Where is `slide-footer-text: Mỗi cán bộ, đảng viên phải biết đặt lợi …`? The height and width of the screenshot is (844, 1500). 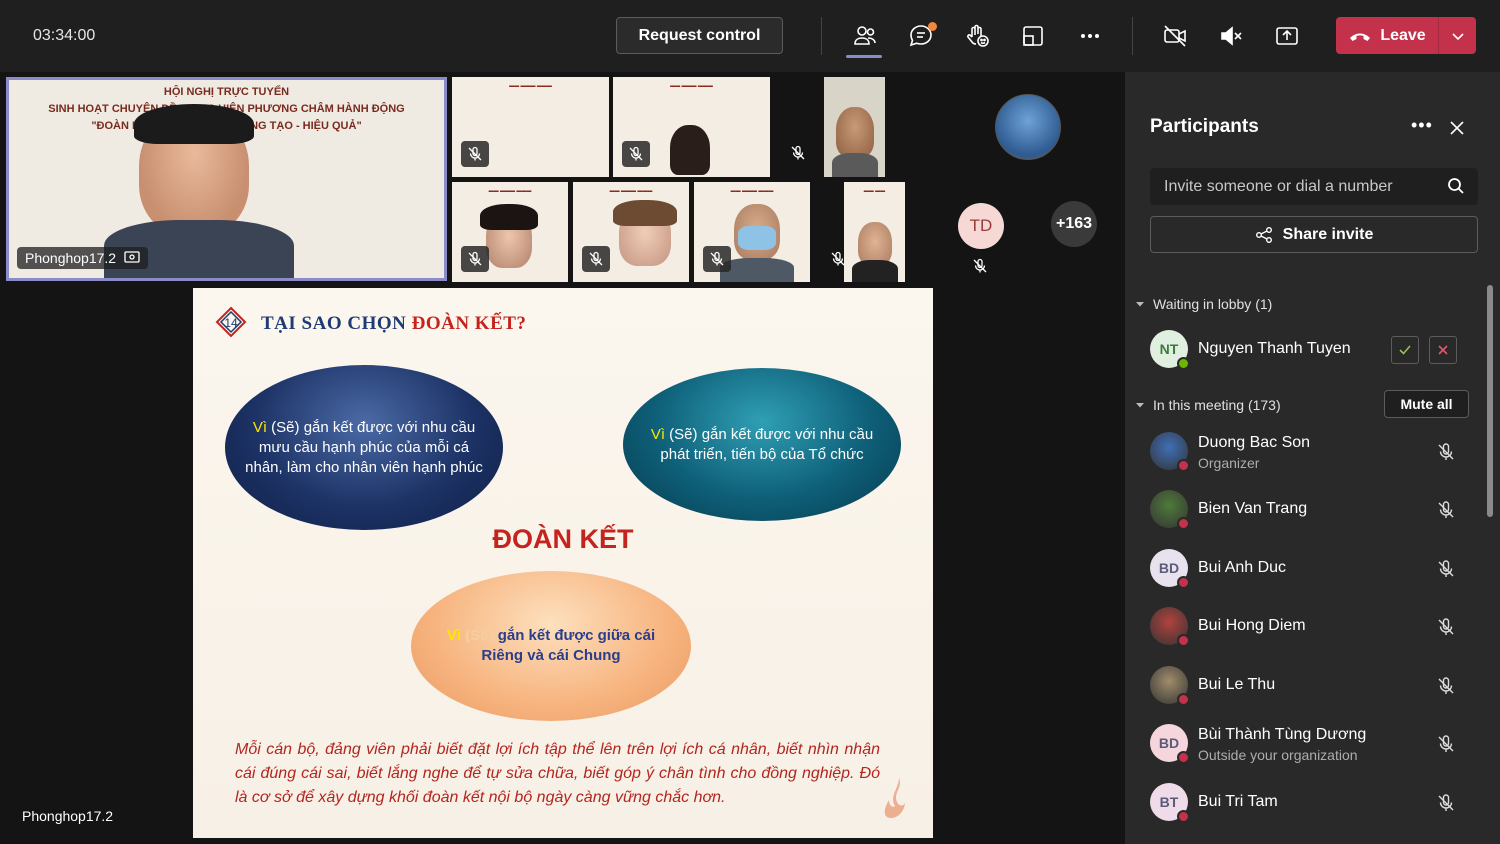 slide-footer-text: Mỗi cán bộ, đảng viên phải biết đặt lợi … is located at coordinates (557, 773).